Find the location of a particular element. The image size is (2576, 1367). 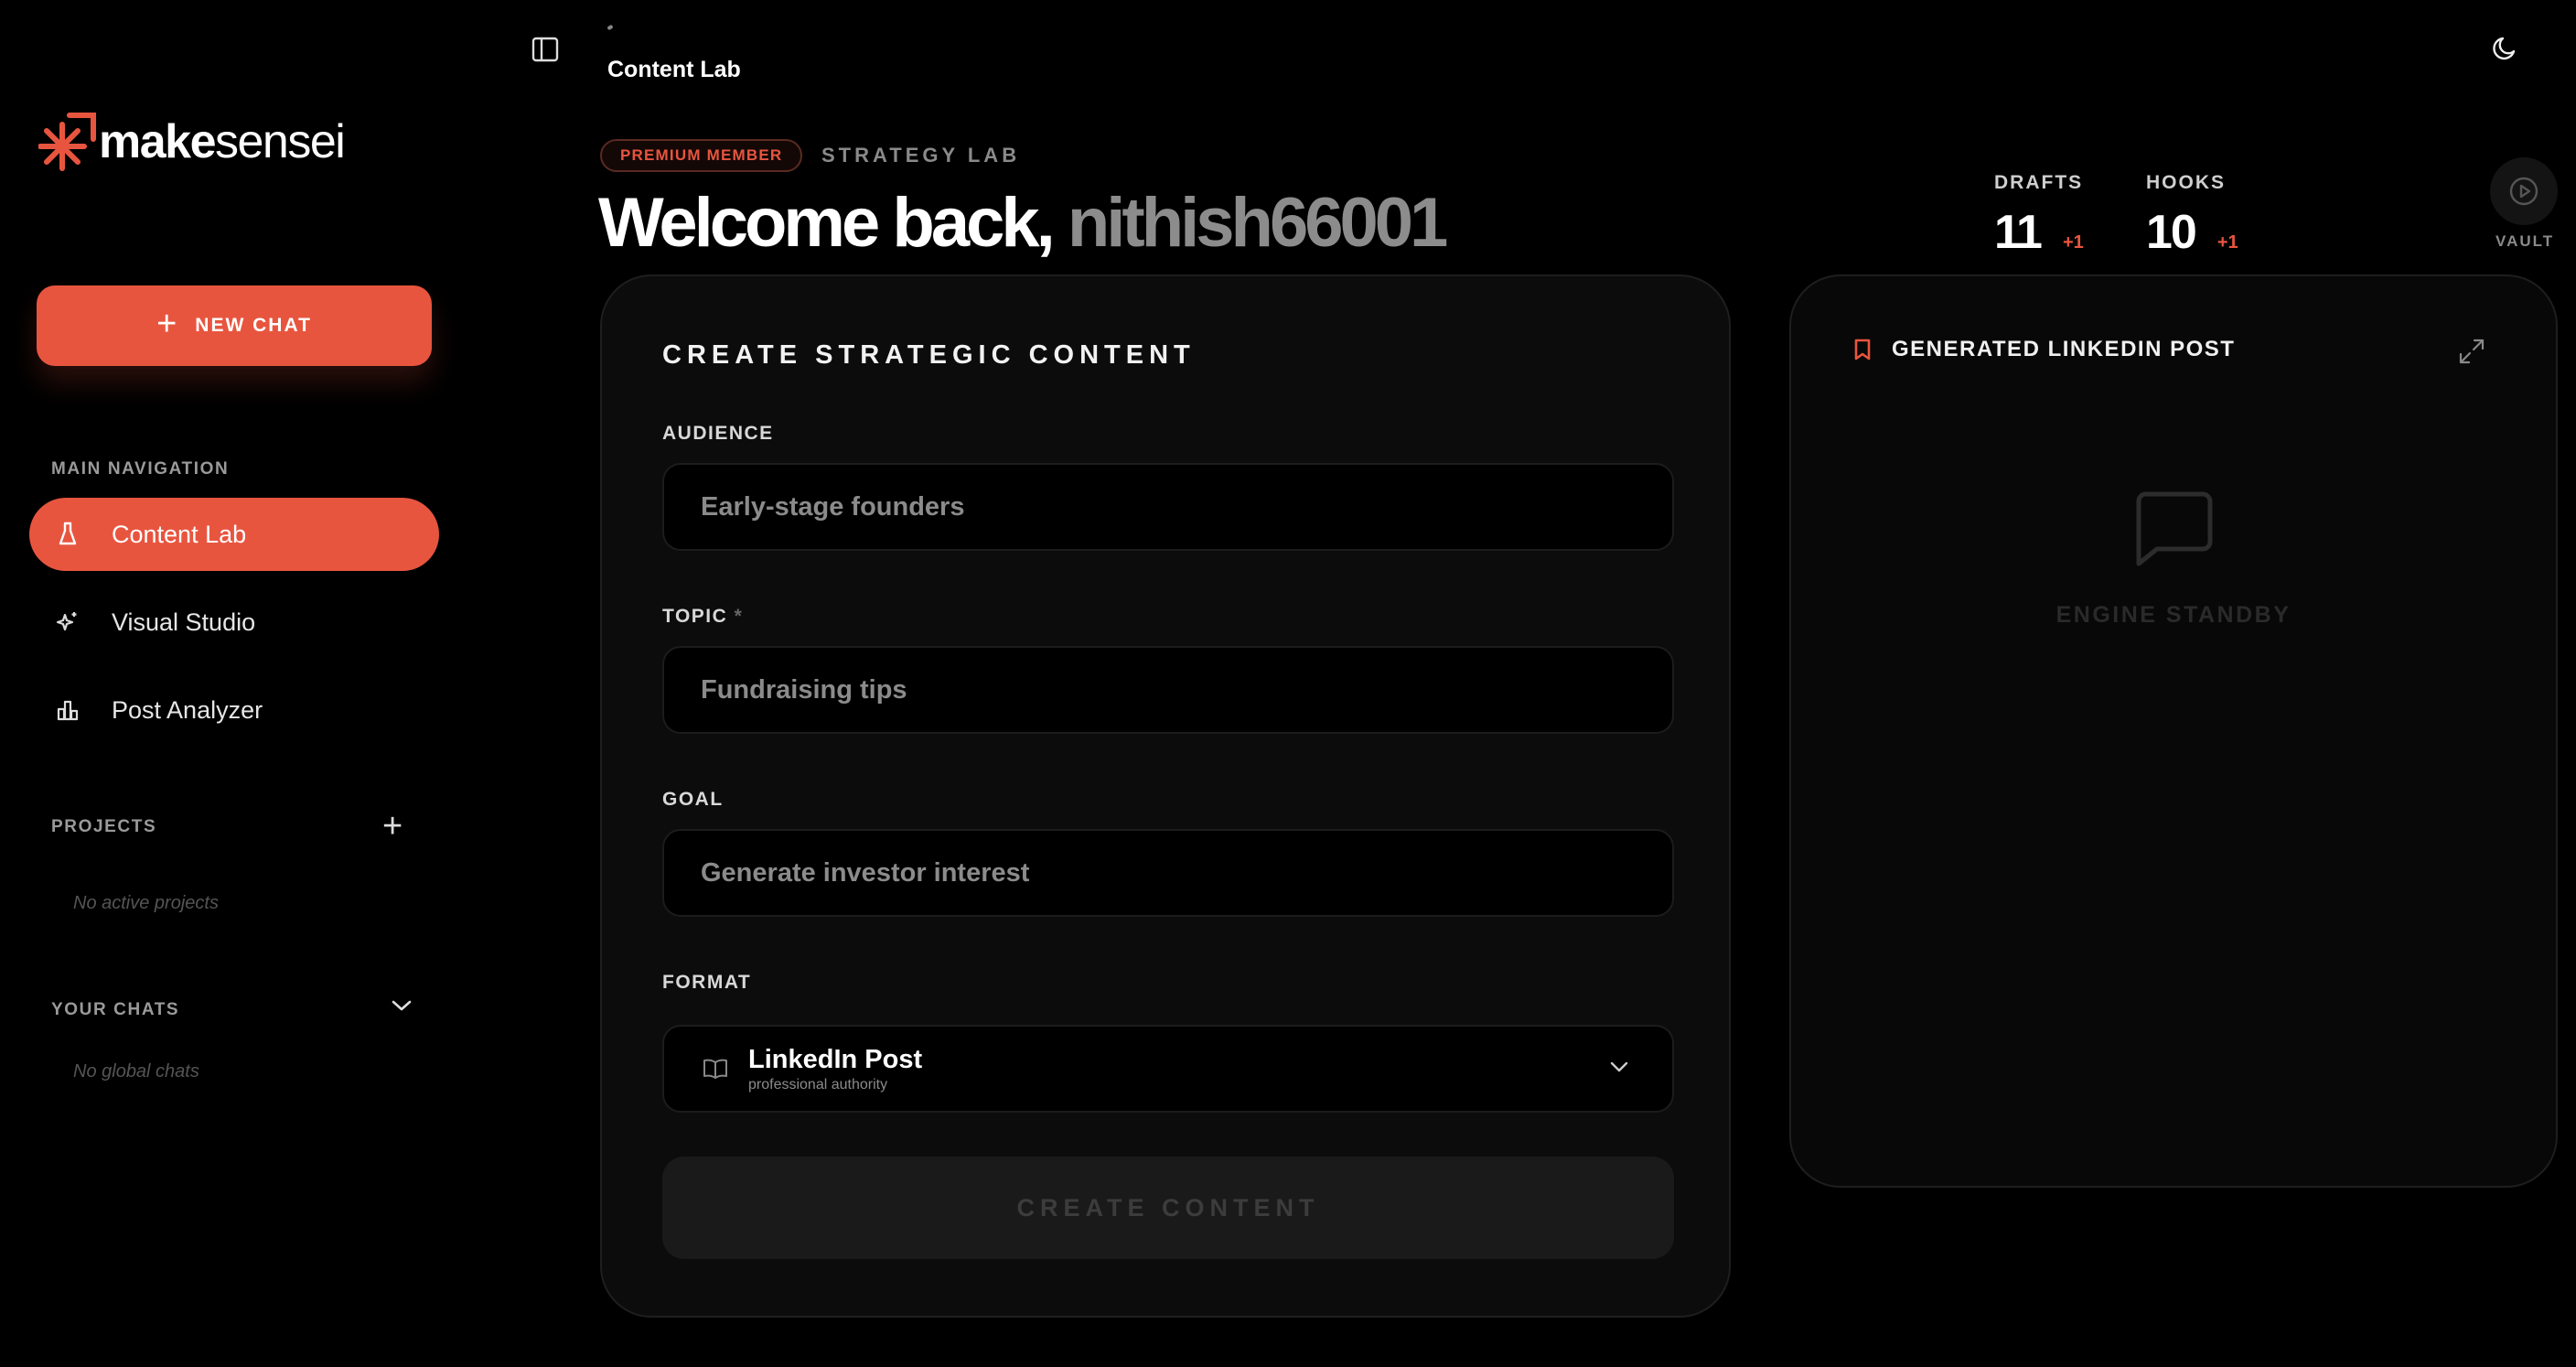

theme-toggle-button is located at coordinates (2506, 51).